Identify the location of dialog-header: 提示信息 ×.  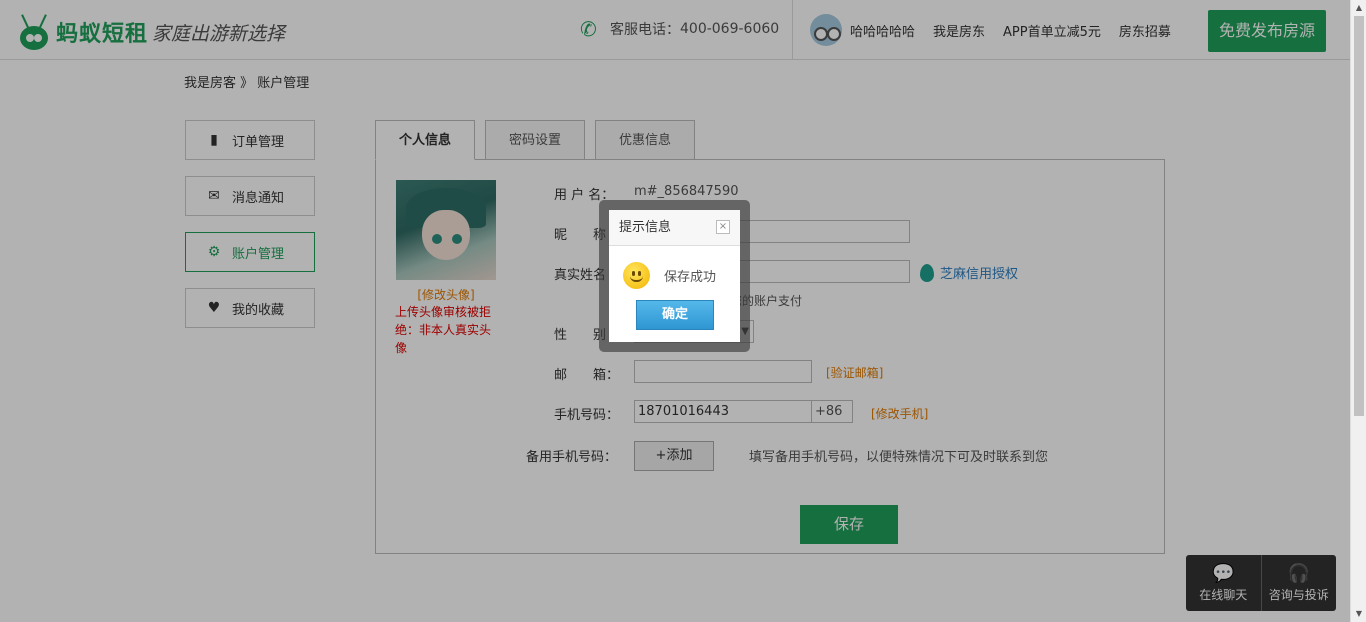
(674, 228).